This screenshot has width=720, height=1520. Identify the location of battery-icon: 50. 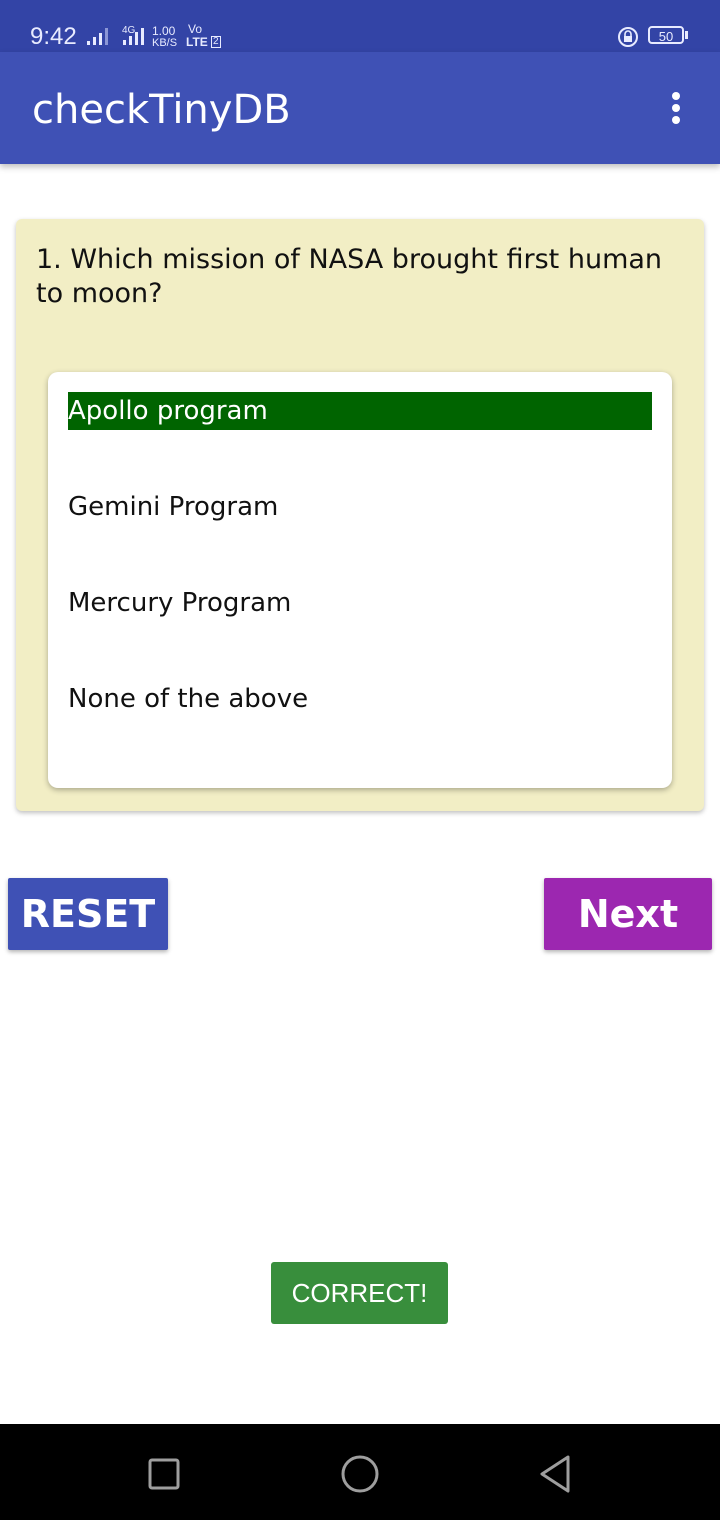
(666, 35).